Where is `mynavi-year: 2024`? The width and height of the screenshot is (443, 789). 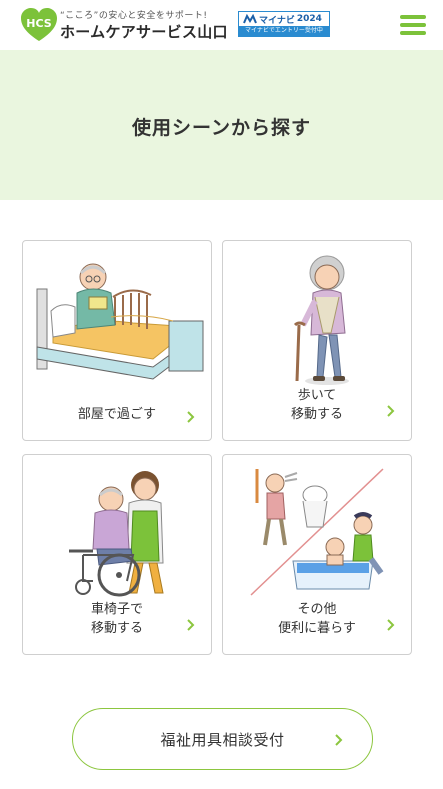 mynavi-year: 2024 is located at coordinates (309, 19).